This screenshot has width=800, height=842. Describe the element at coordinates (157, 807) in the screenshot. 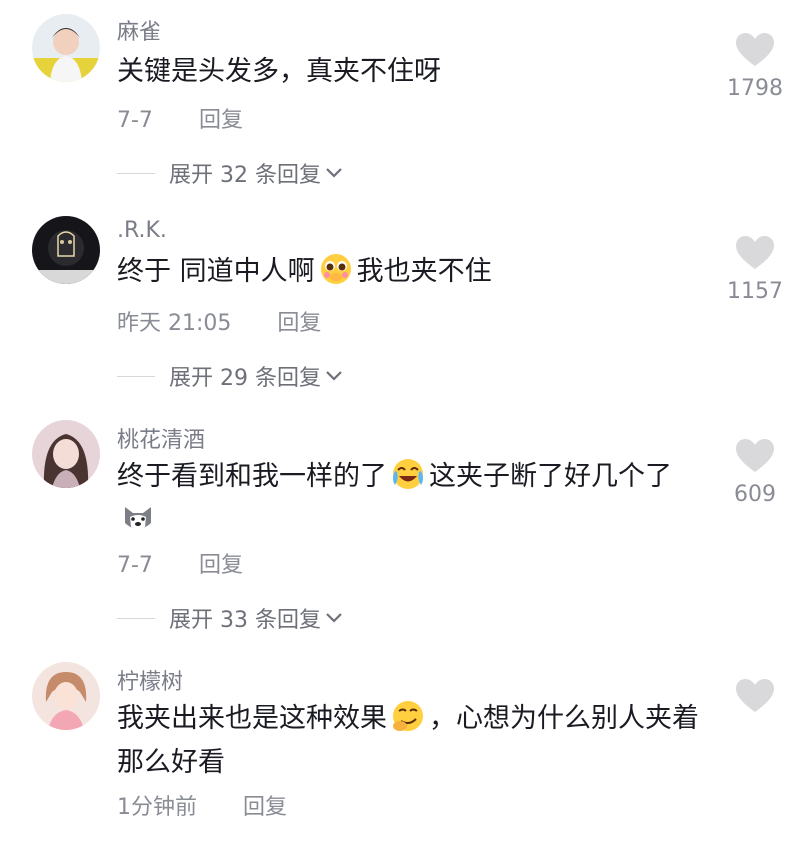

I see `comment-date: 1分钟前` at that location.